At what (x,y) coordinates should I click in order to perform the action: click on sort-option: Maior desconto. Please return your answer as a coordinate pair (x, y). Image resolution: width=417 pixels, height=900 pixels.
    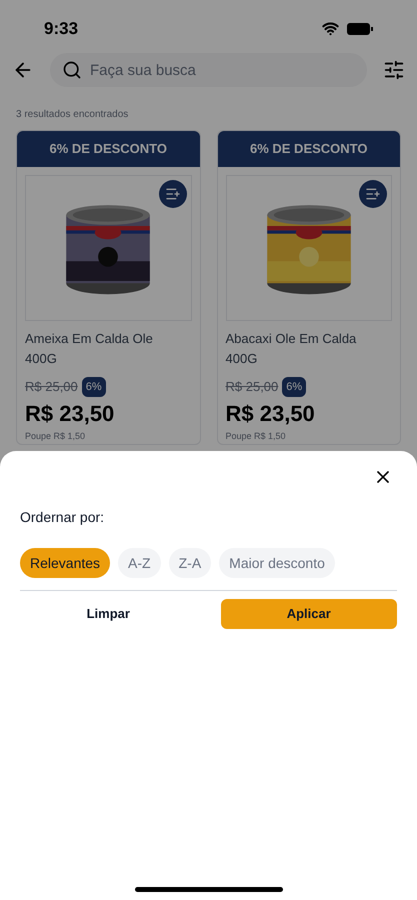
    Looking at the image, I should click on (277, 563).